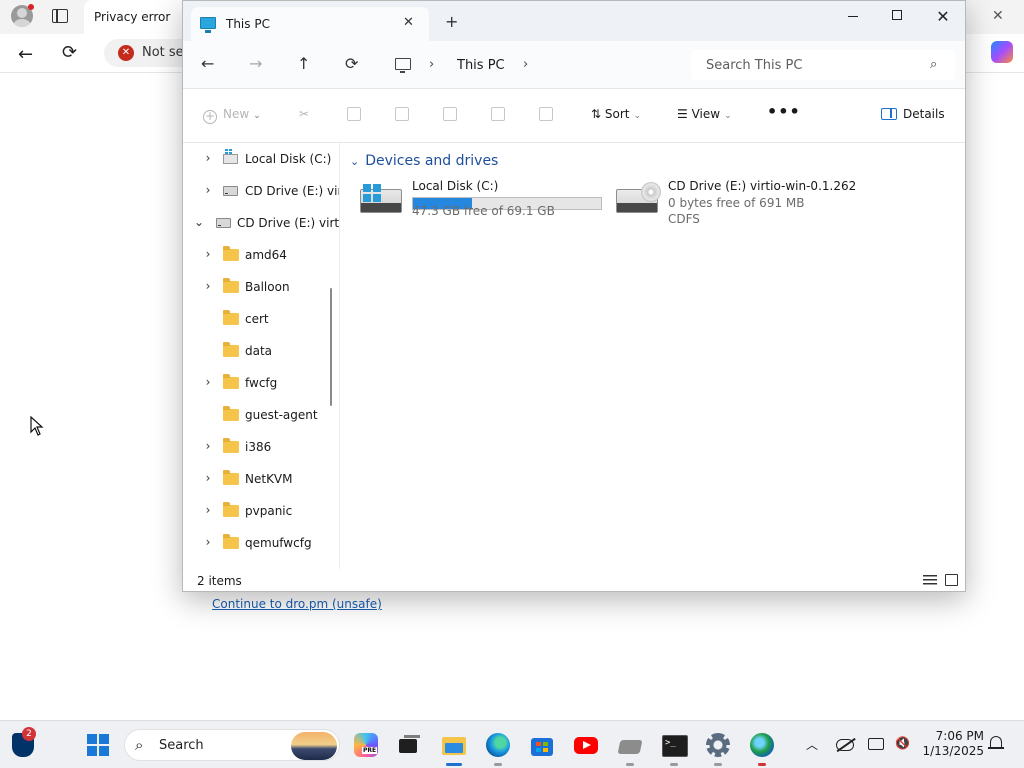 The height and width of the screenshot is (768, 1024). What do you see at coordinates (762, 186) in the screenshot?
I see `drive-name: CD Drive (E:) virtio-win-0.1.262` at bounding box center [762, 186].